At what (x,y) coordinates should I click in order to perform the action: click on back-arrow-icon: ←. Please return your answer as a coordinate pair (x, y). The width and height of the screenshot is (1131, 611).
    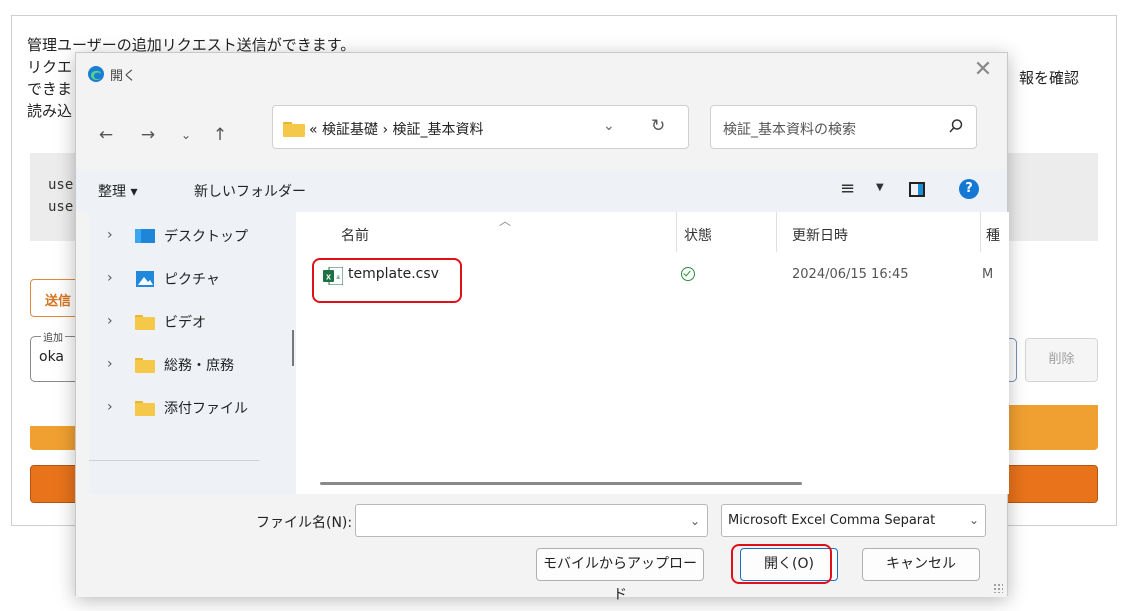
    Looking at the image, I should click on (106, 135).